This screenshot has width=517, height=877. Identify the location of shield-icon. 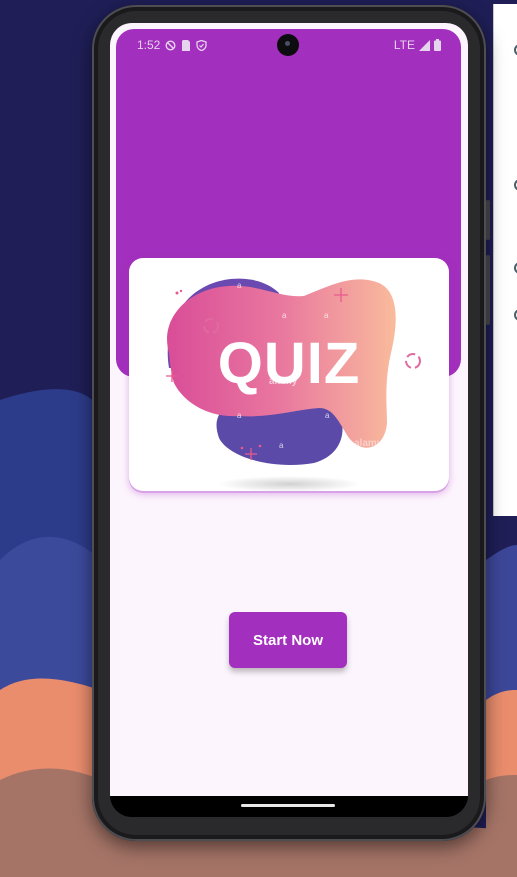
(202, 45).